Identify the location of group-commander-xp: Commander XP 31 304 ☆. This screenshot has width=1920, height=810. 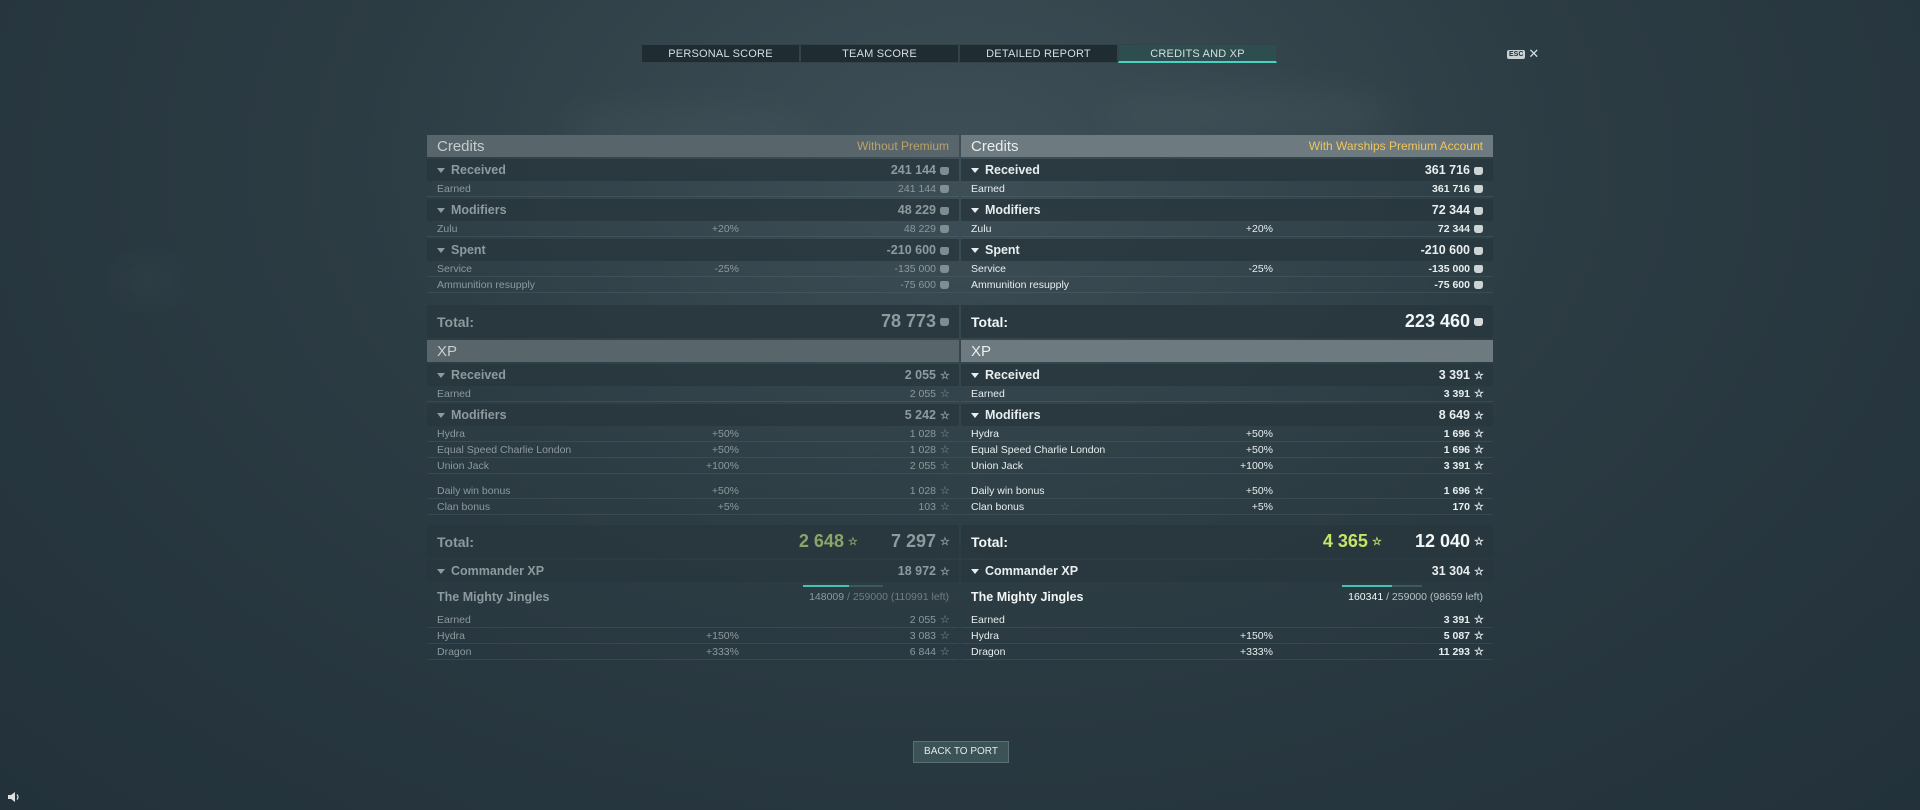
(1227, 571).